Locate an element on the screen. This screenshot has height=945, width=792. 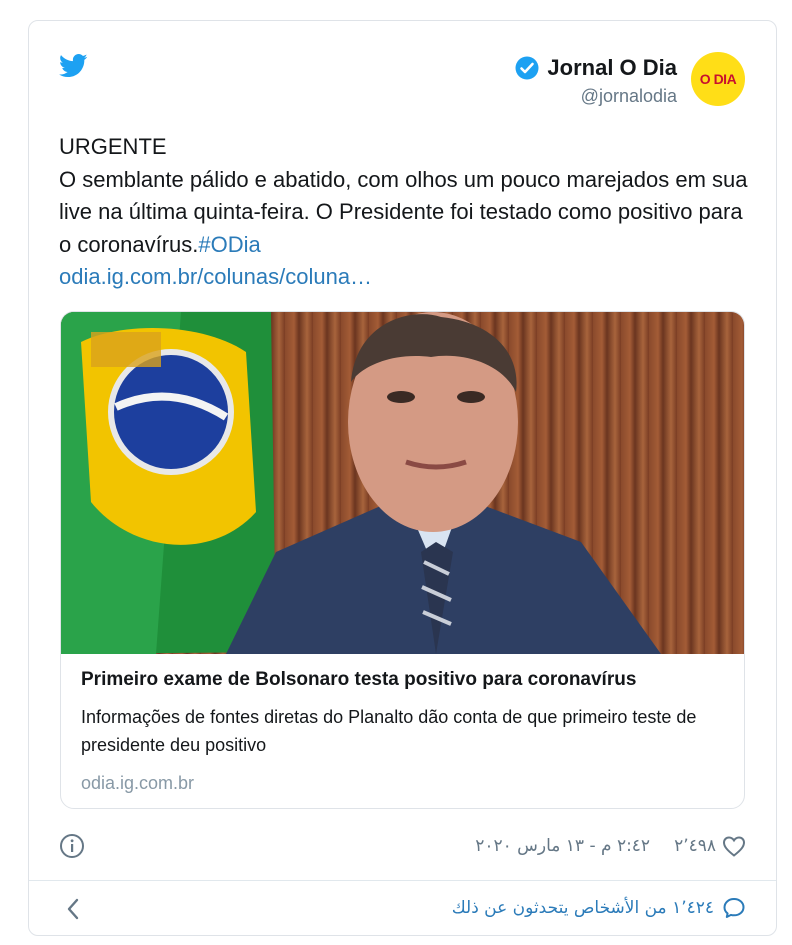
author-handle: @jornalodia is located at coordinates (596, 96).